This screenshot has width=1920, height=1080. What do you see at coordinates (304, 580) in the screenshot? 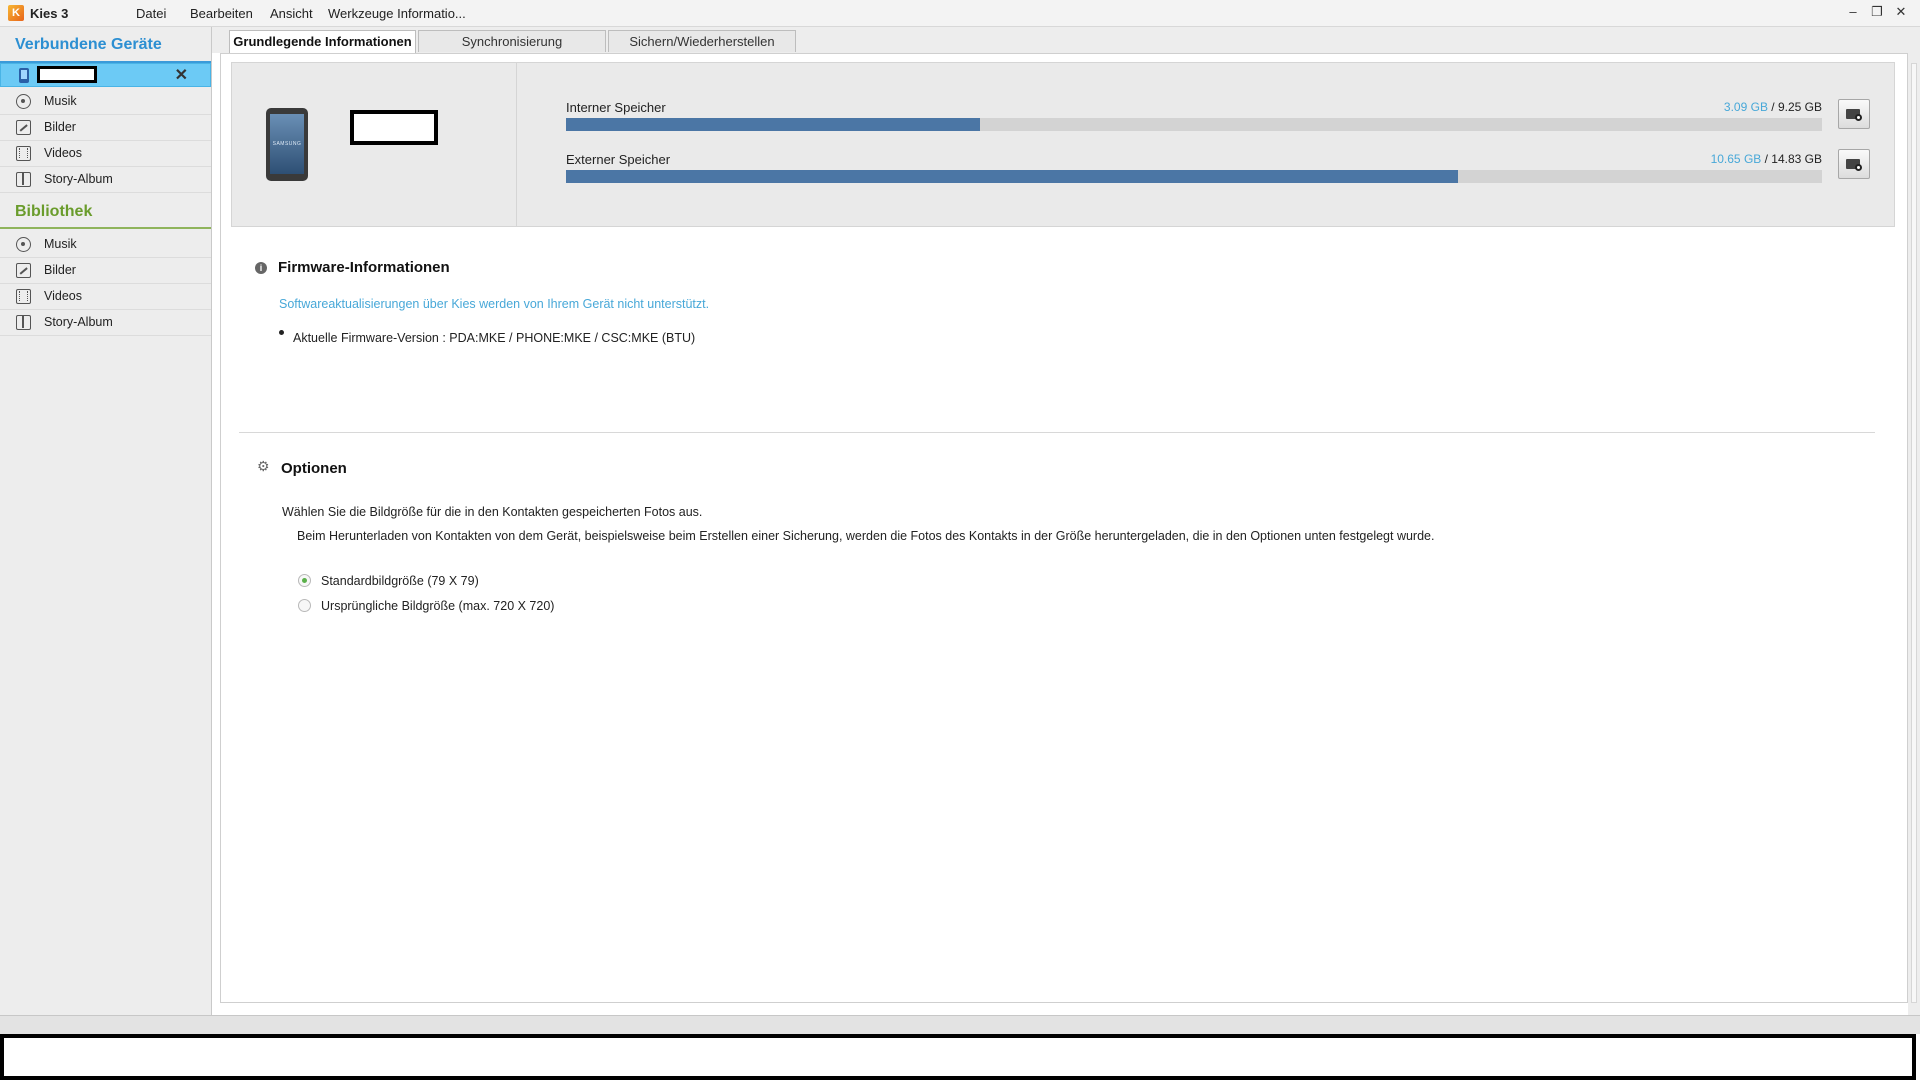
I see `radio-standard-size` at bounding box center [304, 580].